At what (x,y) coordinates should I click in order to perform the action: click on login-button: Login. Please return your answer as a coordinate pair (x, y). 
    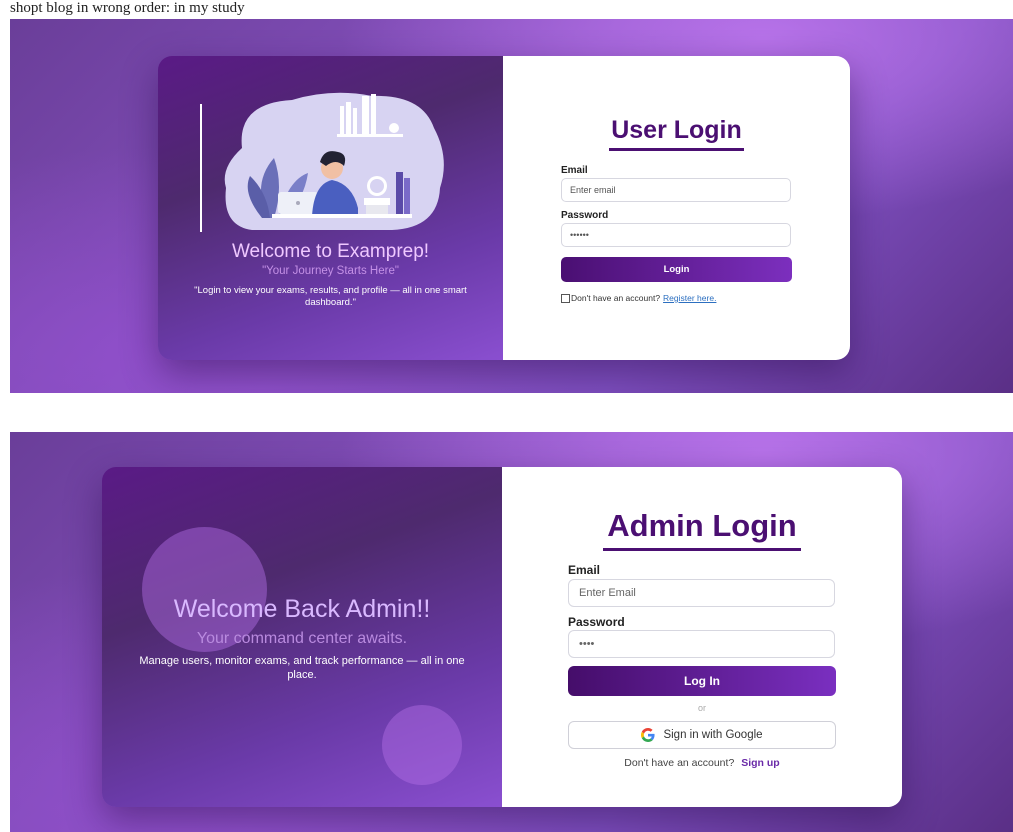
    Looking at the image, I should click on (676, 269).